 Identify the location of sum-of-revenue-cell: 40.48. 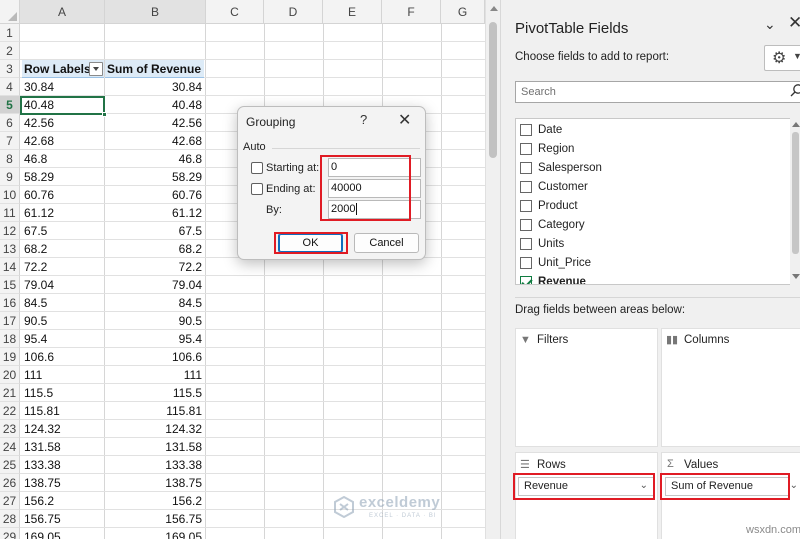
(154, 105).